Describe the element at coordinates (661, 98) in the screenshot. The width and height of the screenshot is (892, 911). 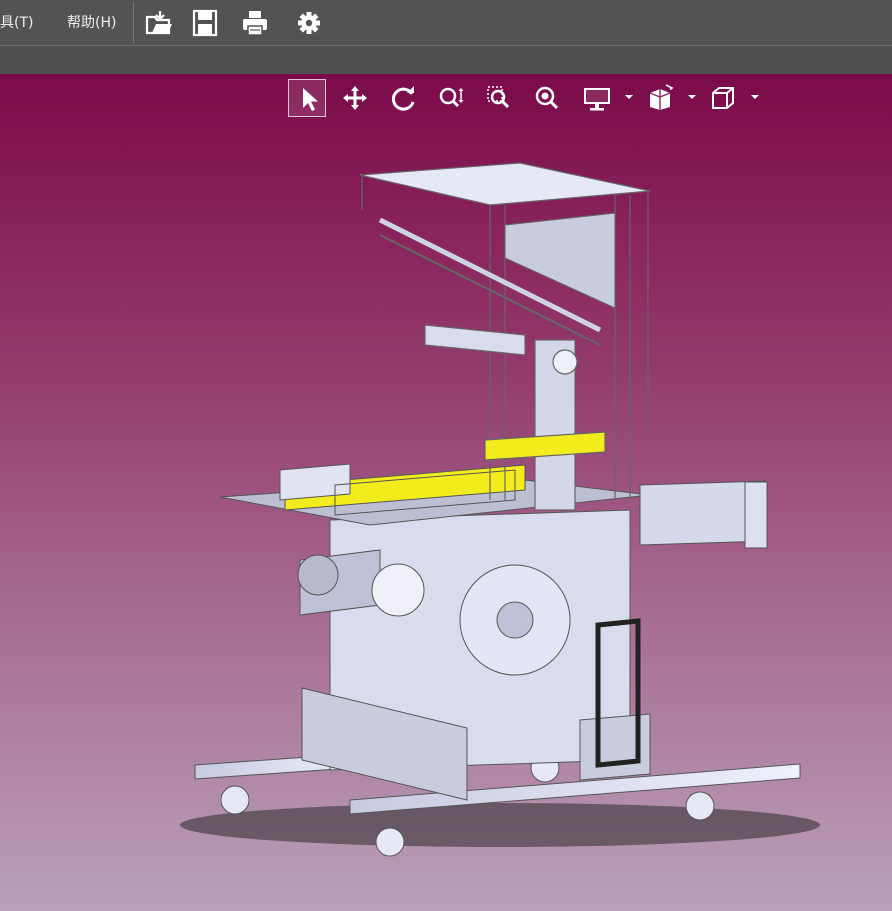
I see `view-orientation-icon` at that location.